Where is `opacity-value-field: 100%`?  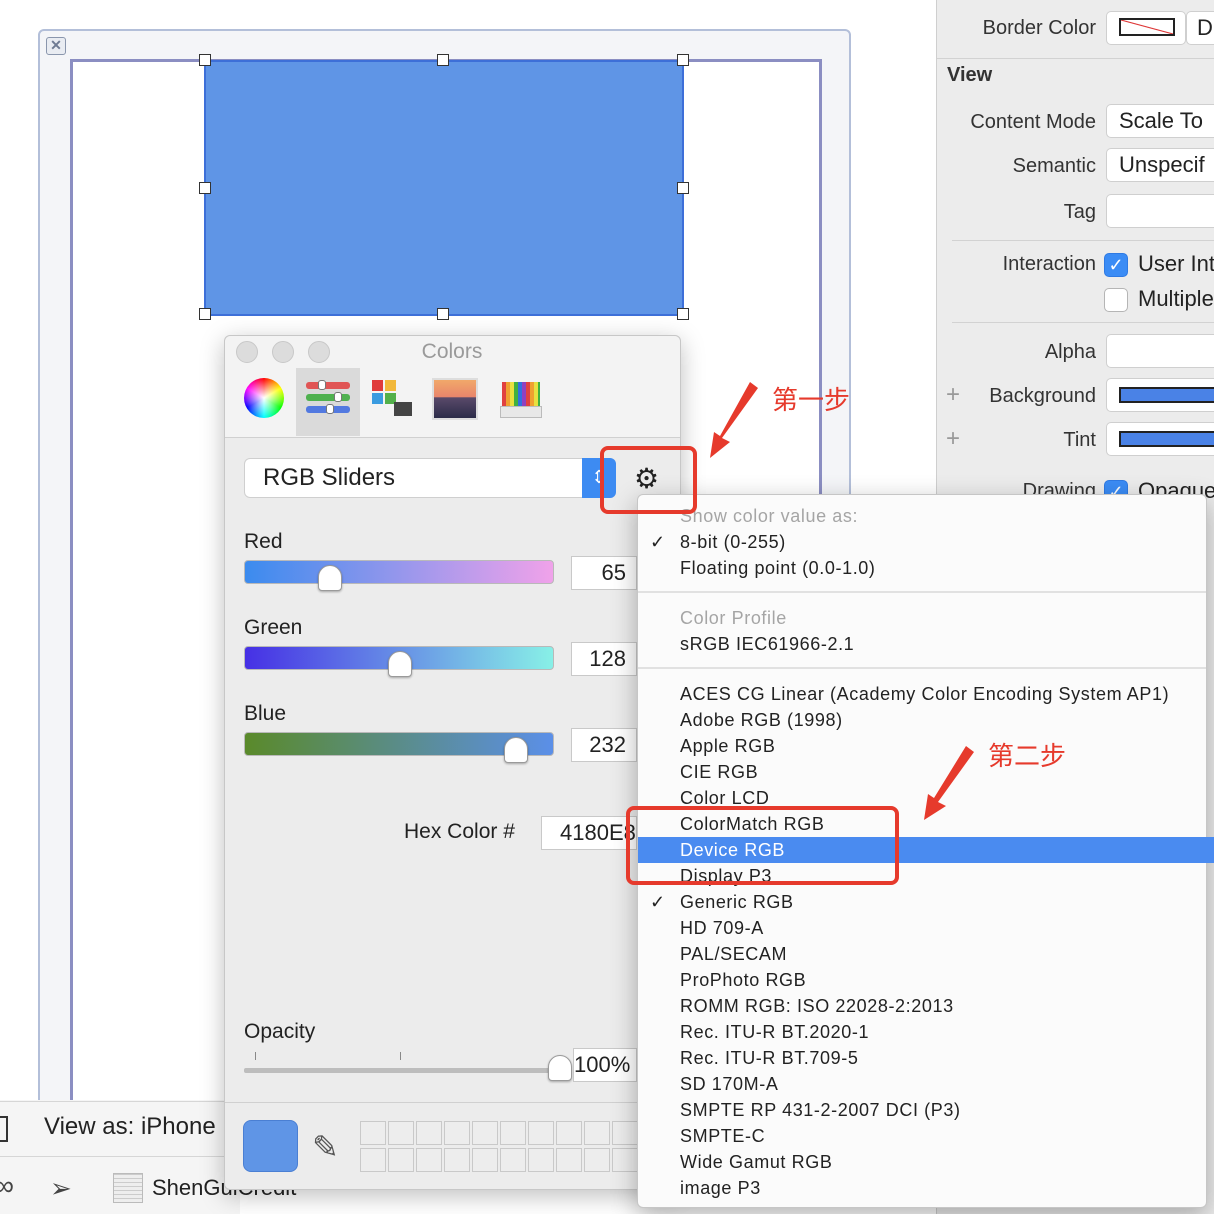
opacity-value-field: 100% is located at coordinates (605, 1065).